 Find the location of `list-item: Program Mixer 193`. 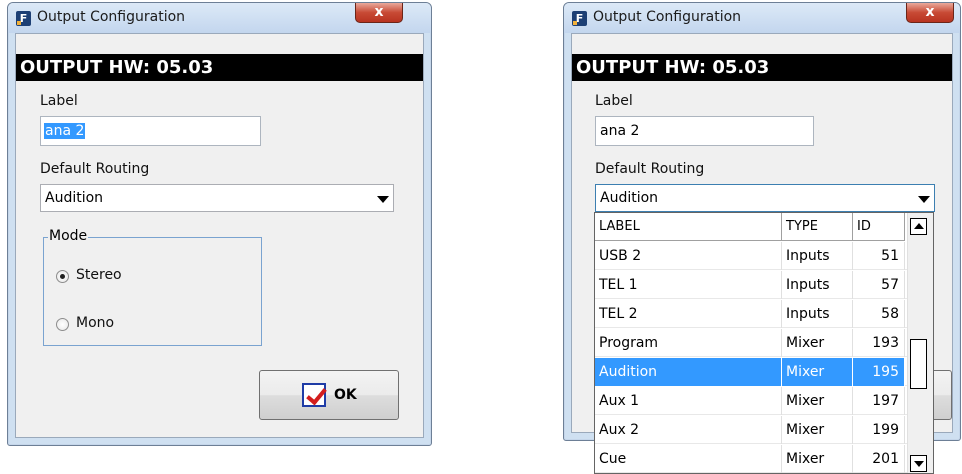

list-item: Program Mixer 193 is located at coordinates (751, 343).